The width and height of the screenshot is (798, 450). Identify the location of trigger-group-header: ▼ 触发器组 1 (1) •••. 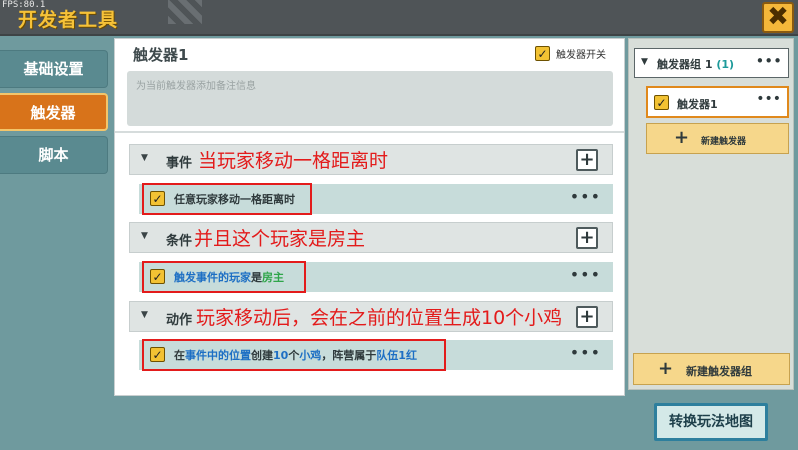
(711, 63).